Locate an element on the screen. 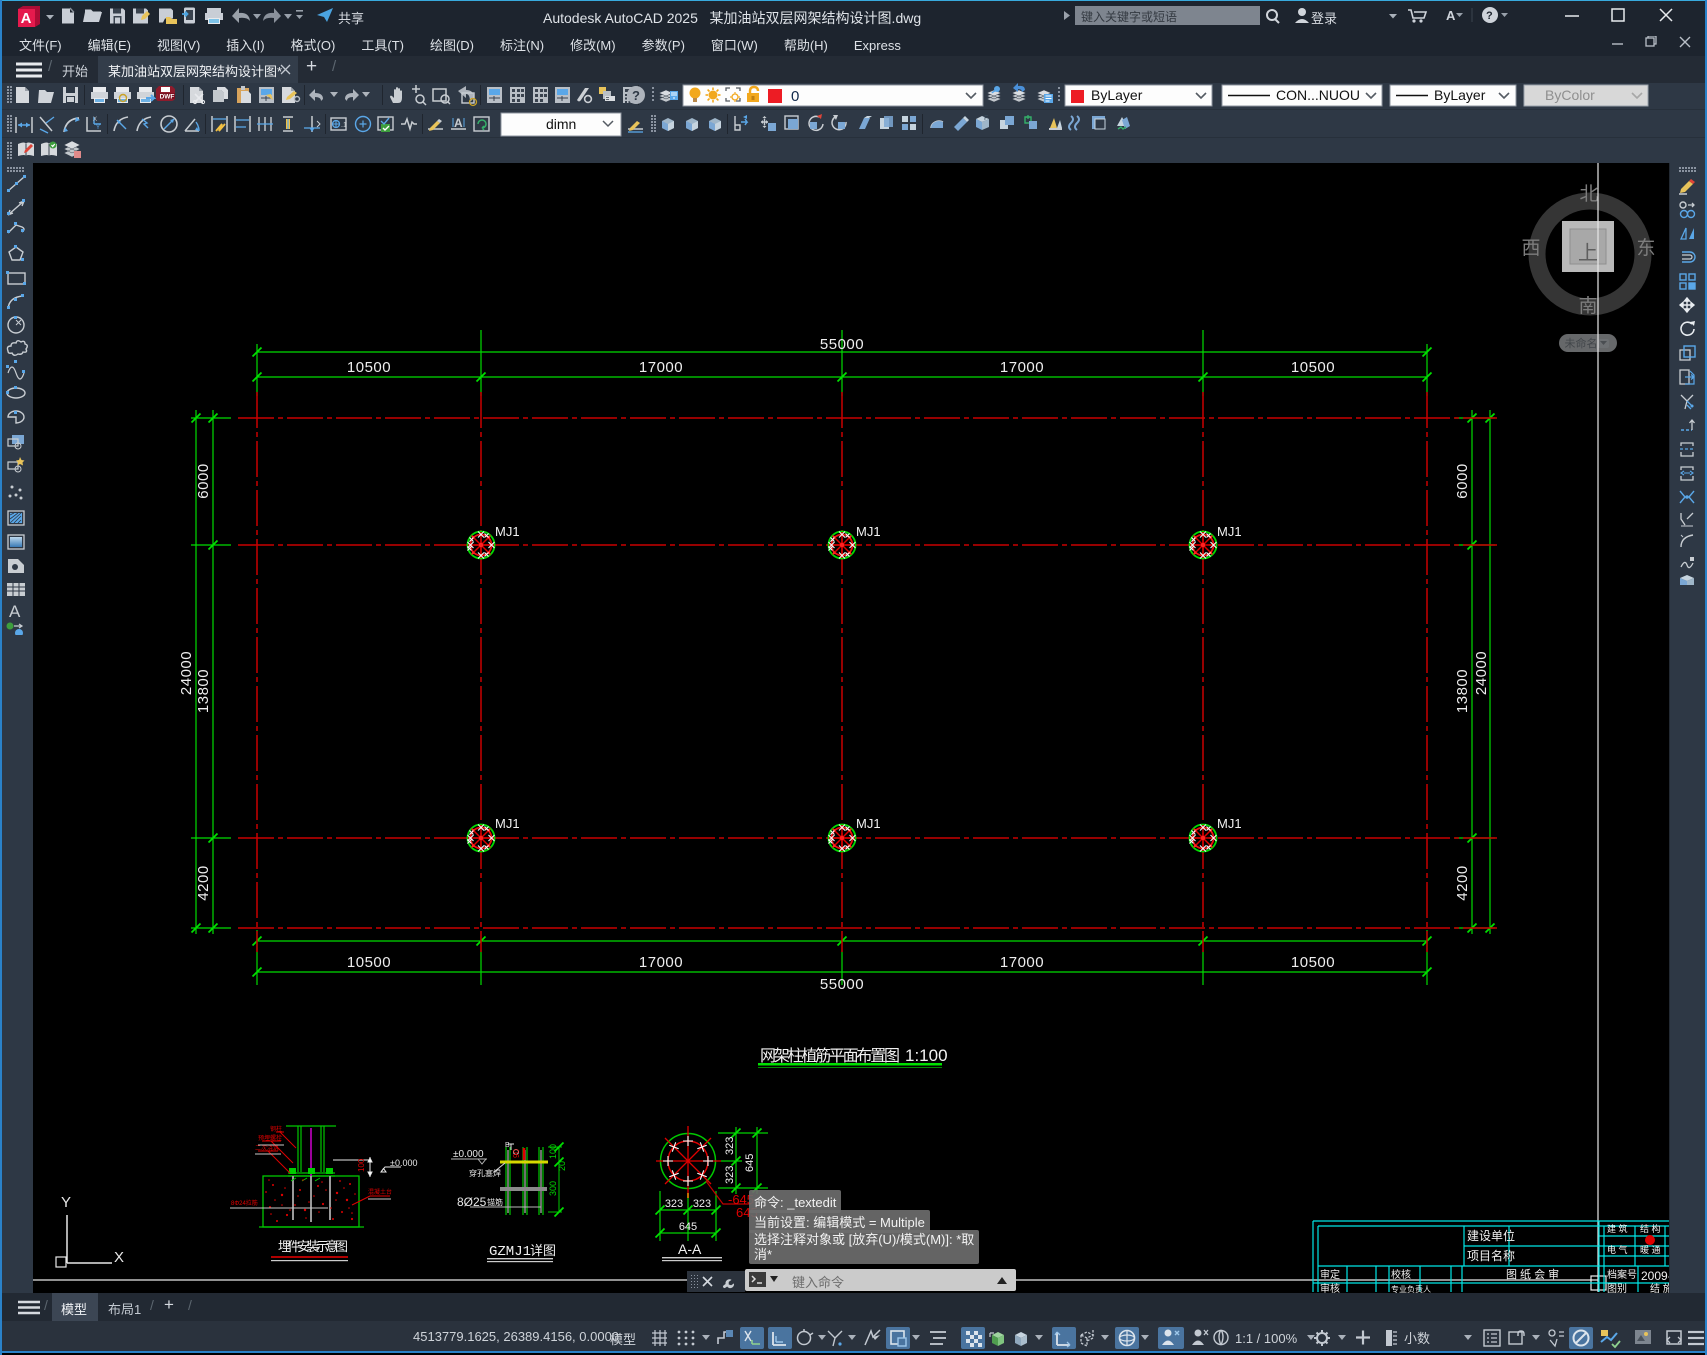  svg-text: 小数 is located at coordinates (1417, 1338).